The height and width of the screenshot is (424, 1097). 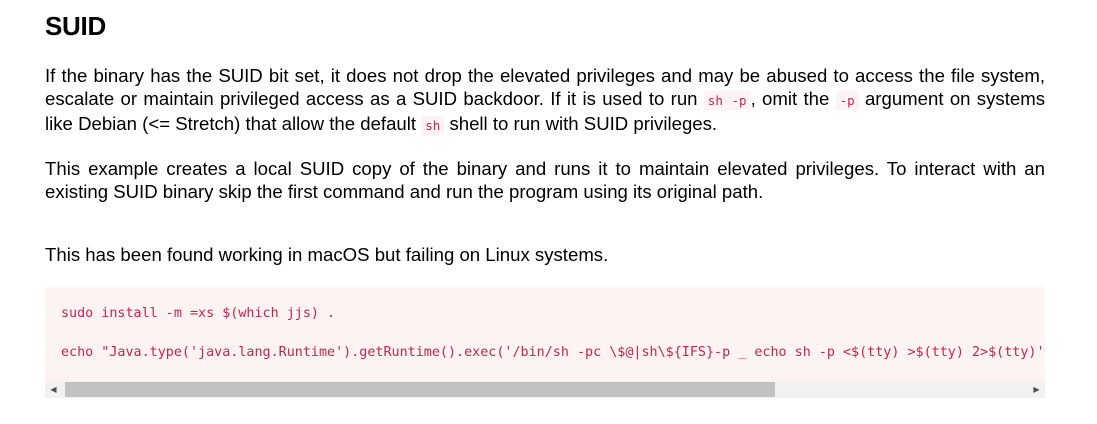 I want to click on horizontal-scrollbar: ◀ ▶, so click(x=545, y=389).